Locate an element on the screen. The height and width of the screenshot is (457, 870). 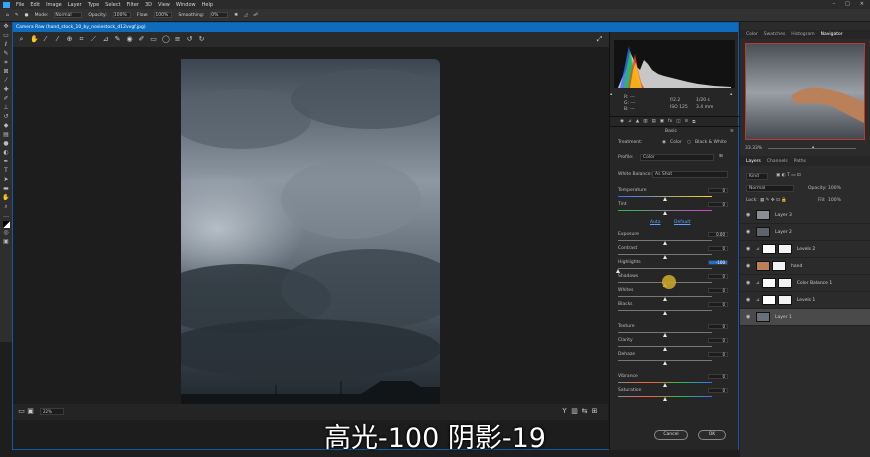
menu-view: View is located at coordinates (164, 5).